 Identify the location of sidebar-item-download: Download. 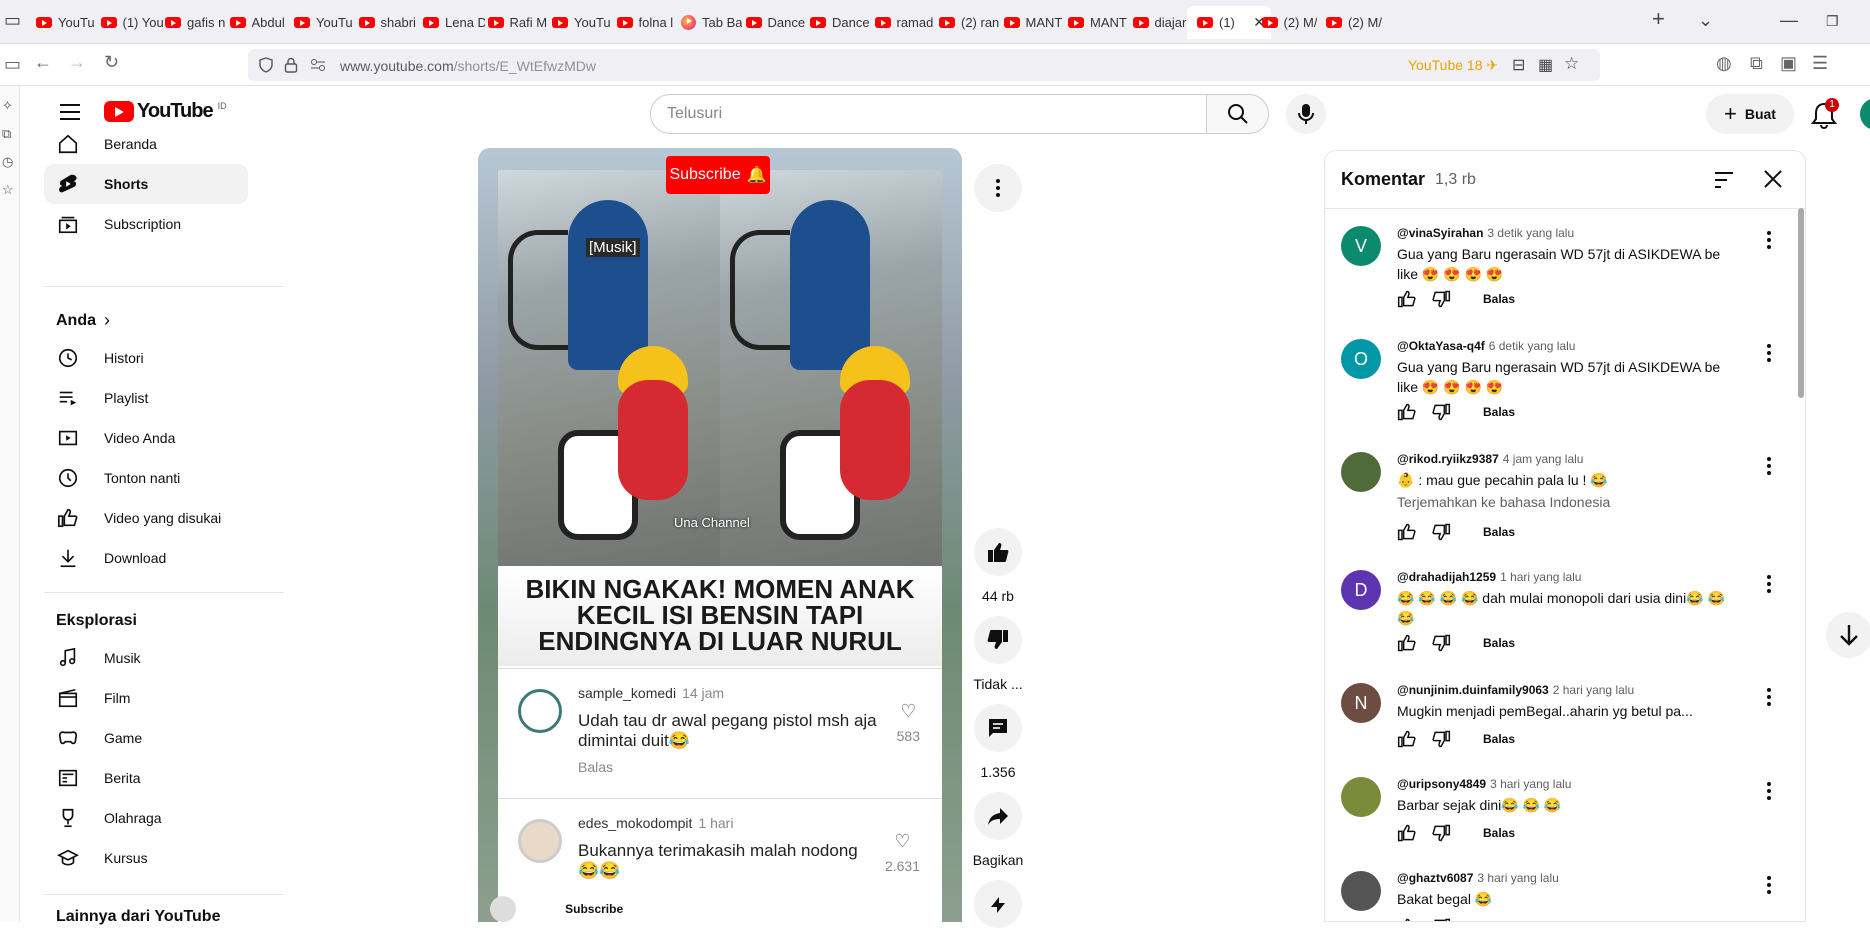
(146, 558).